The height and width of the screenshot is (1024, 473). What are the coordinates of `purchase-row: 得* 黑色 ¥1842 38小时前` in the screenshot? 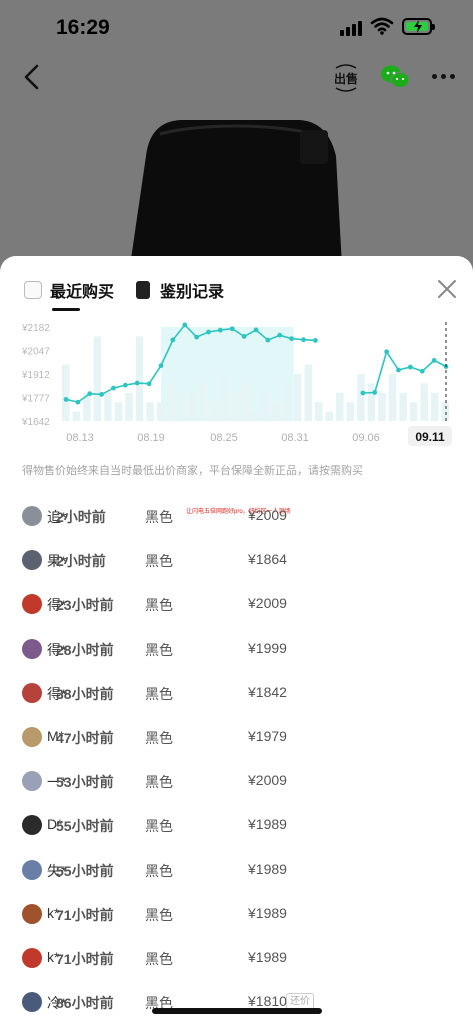 It's located at (236, 693).